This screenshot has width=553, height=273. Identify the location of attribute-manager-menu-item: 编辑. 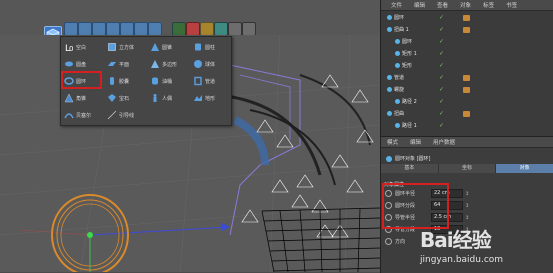
(415, 142).